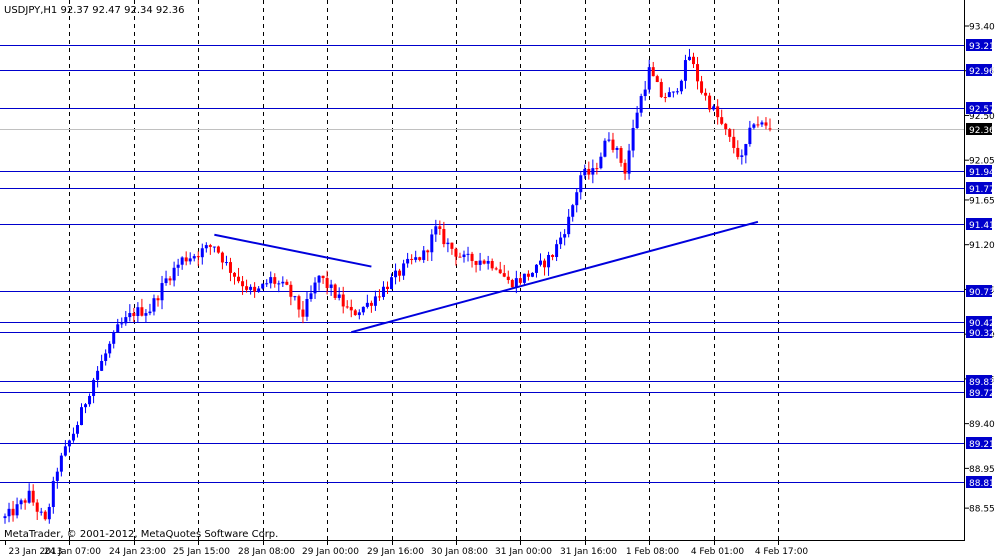  I want to click on level-label: 89.72, so click(982, 394).